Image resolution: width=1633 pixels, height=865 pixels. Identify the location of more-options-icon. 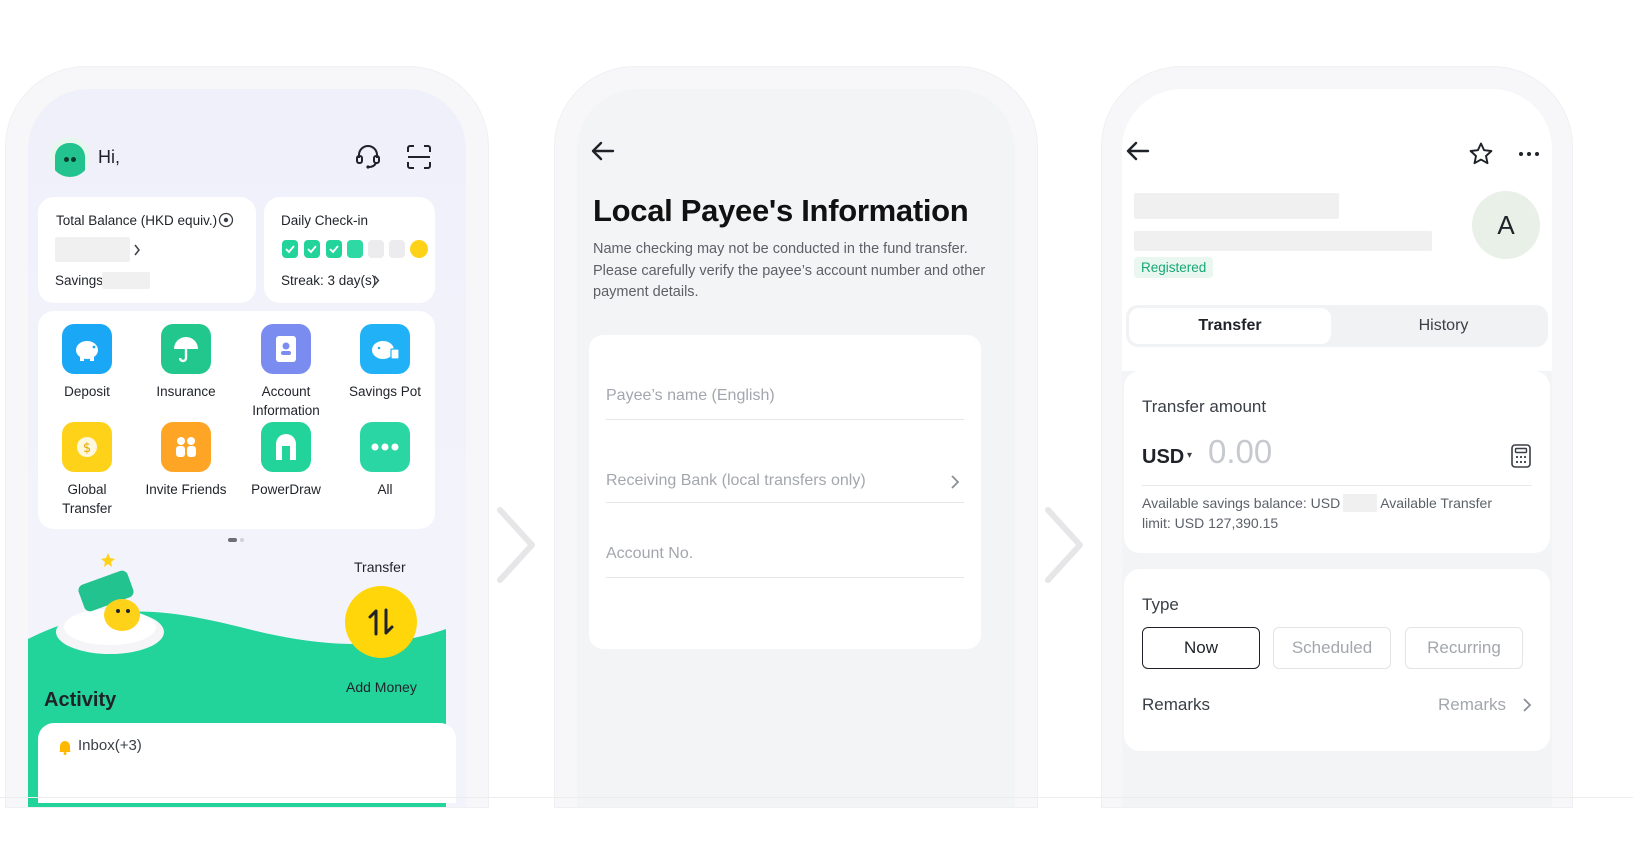
(1529, 154).